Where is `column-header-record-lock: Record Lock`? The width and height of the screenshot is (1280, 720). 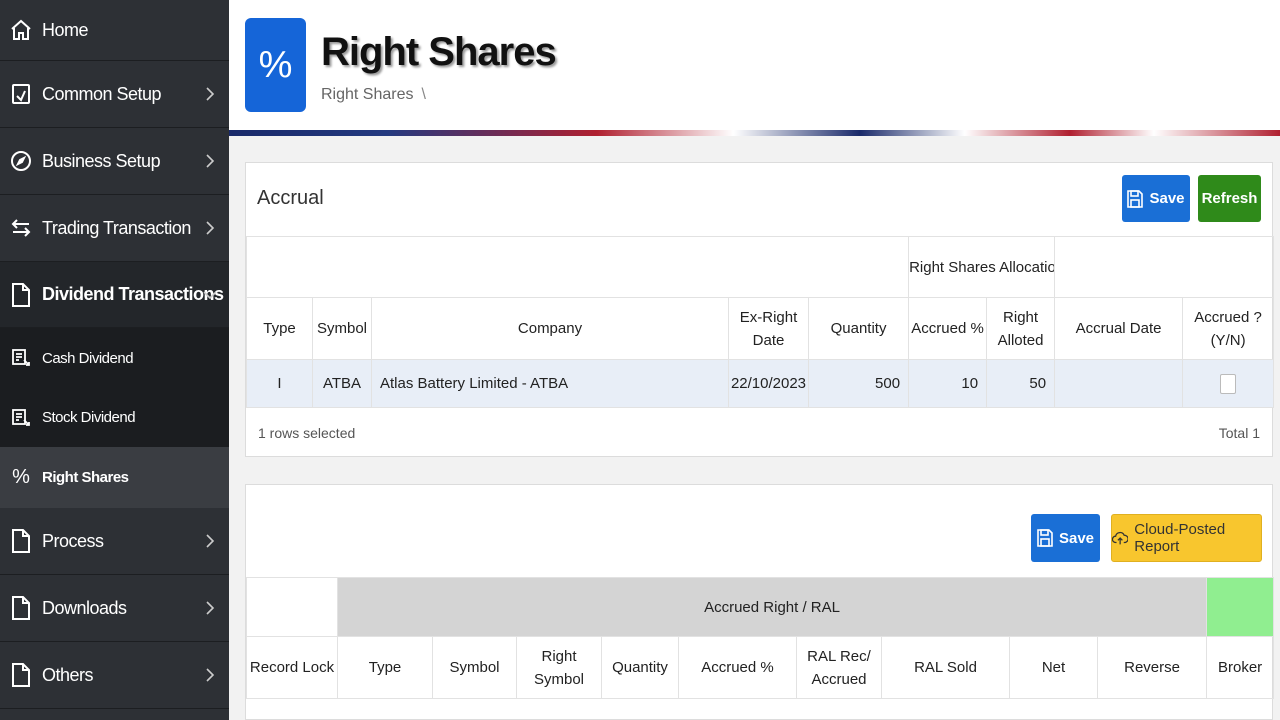
column-header-record-lock: Record Lock is located at coordinates (292, 667).